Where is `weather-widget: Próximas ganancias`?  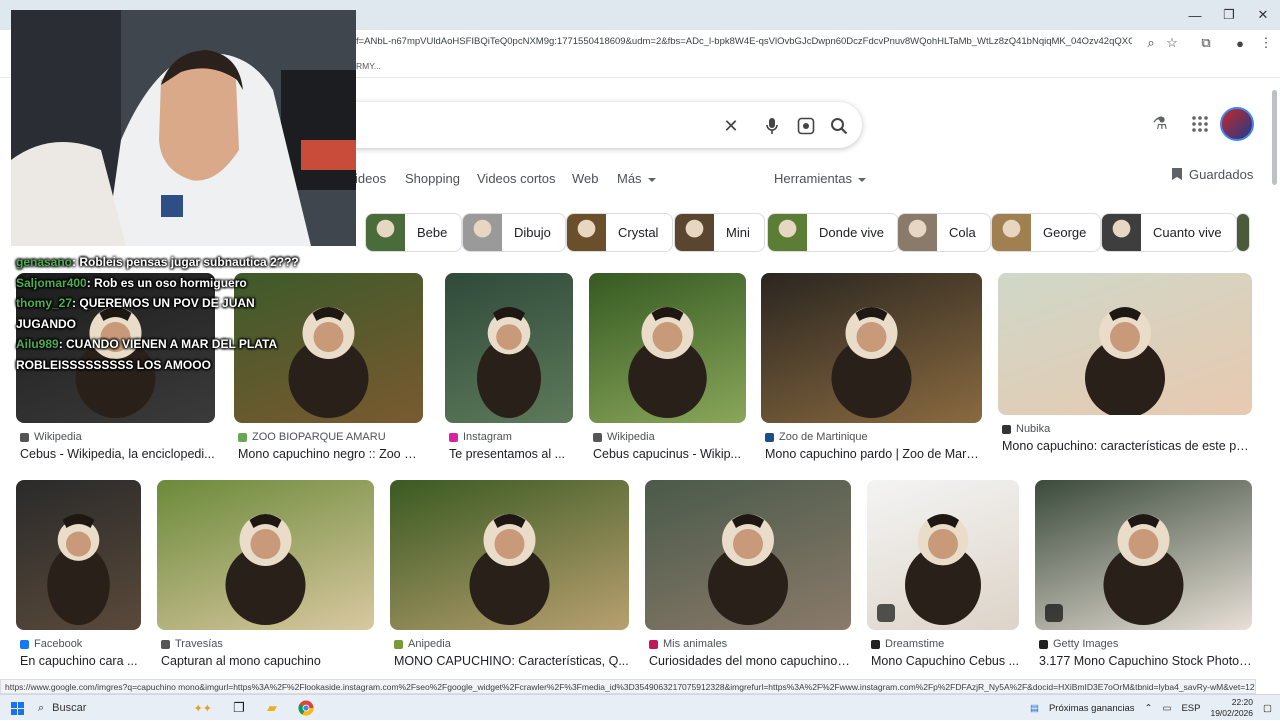 weather-widget: Próximas ganancias is located at coordinates (1092, 708).